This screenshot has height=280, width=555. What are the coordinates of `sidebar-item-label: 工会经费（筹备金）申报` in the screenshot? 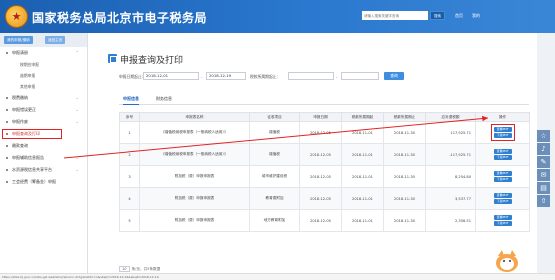 It's located at (34, 181).